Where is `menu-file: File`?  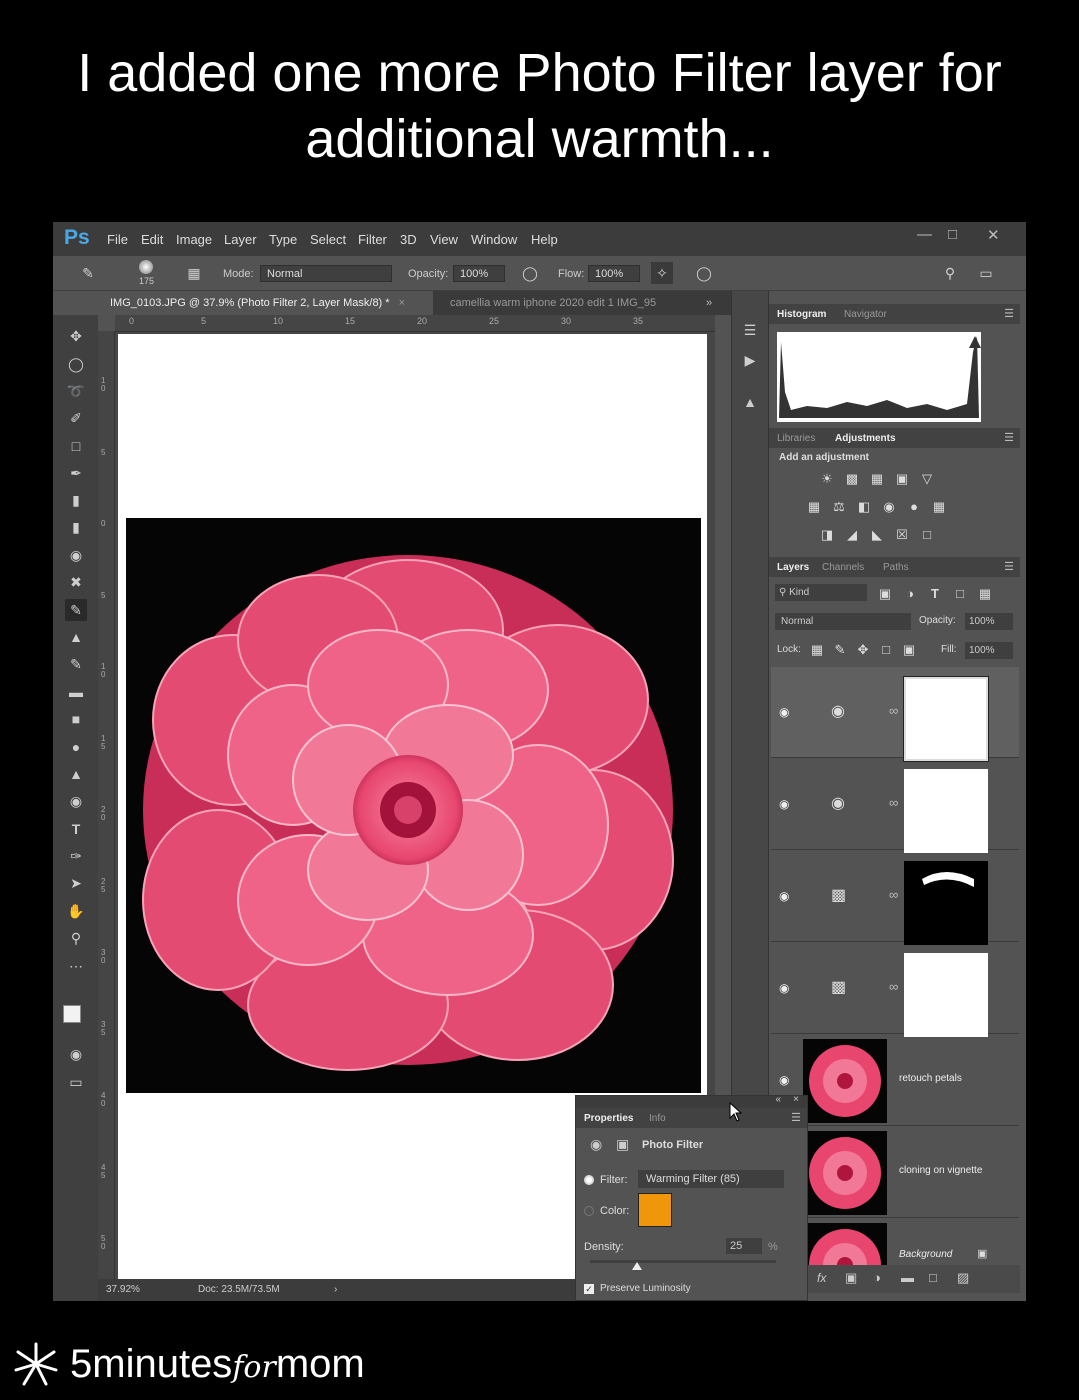
menu-file: File is located at coordinates (117, 239).